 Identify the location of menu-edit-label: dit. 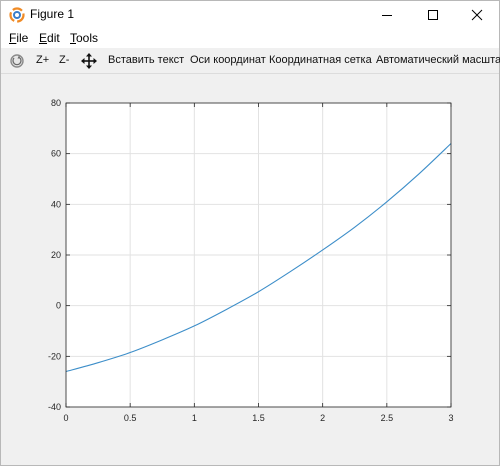
(53, 38).